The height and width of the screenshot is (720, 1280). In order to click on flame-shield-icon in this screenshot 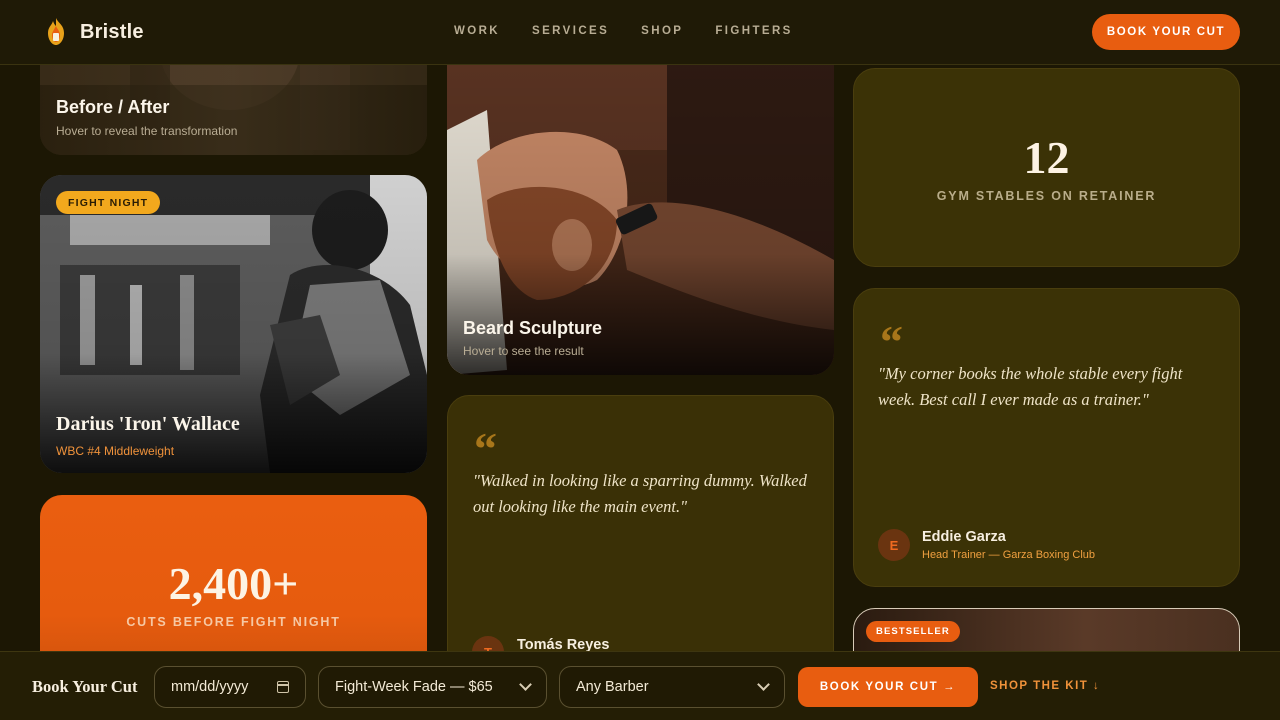, I will do `click(56, 31)`.